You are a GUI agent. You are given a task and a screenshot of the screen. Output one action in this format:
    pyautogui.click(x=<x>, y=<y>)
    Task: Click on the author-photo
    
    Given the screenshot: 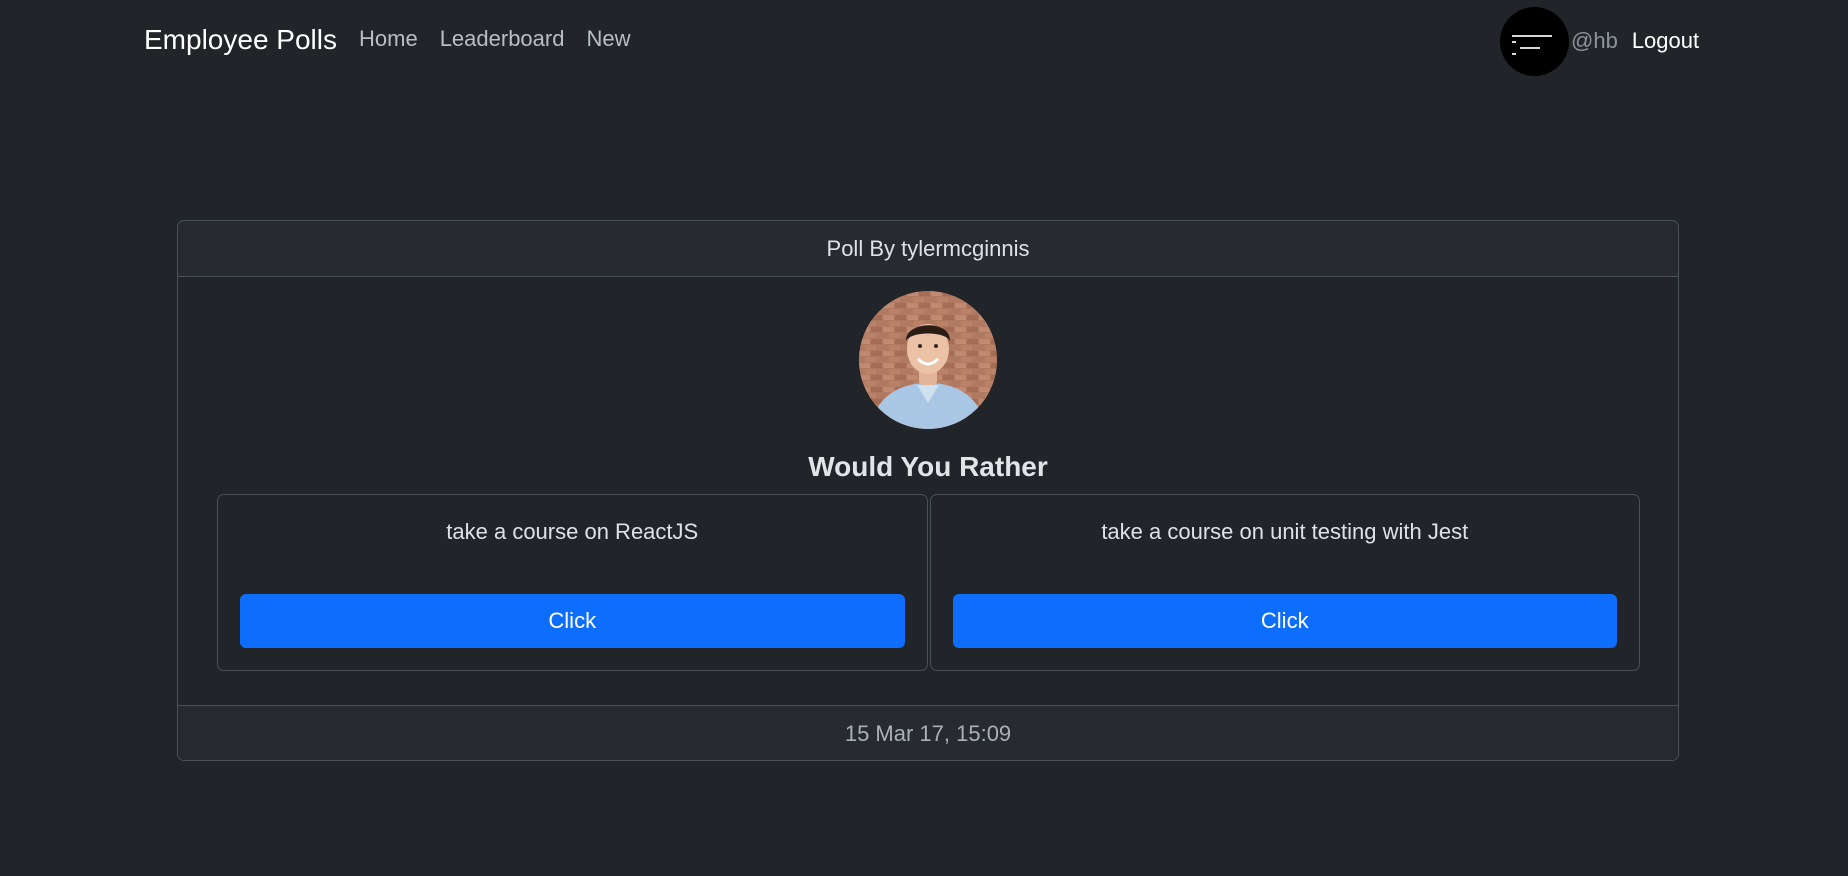 What is the action you would take?
    pyautogui.click(x=928, y=360)
    